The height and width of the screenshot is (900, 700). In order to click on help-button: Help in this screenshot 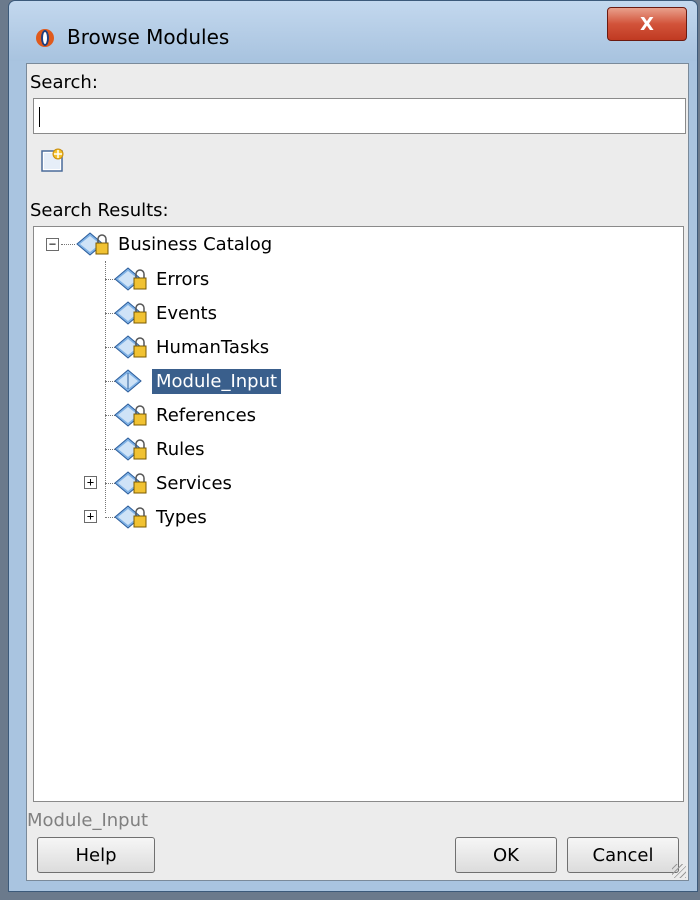, I will do `click(96, 855)`.